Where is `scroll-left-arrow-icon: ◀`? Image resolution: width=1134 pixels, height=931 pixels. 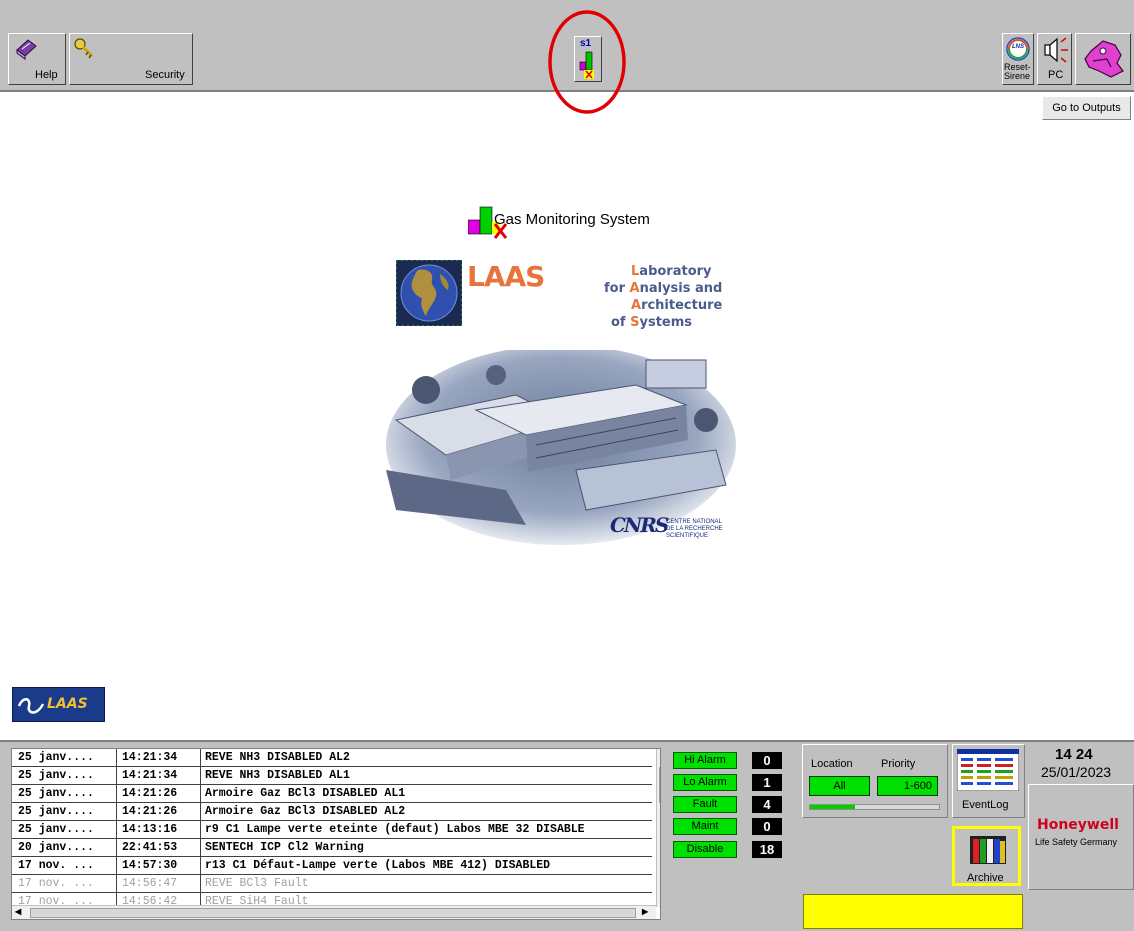
scroll-left-arrow-icon: ◀ is located at coordinates (18, 912).